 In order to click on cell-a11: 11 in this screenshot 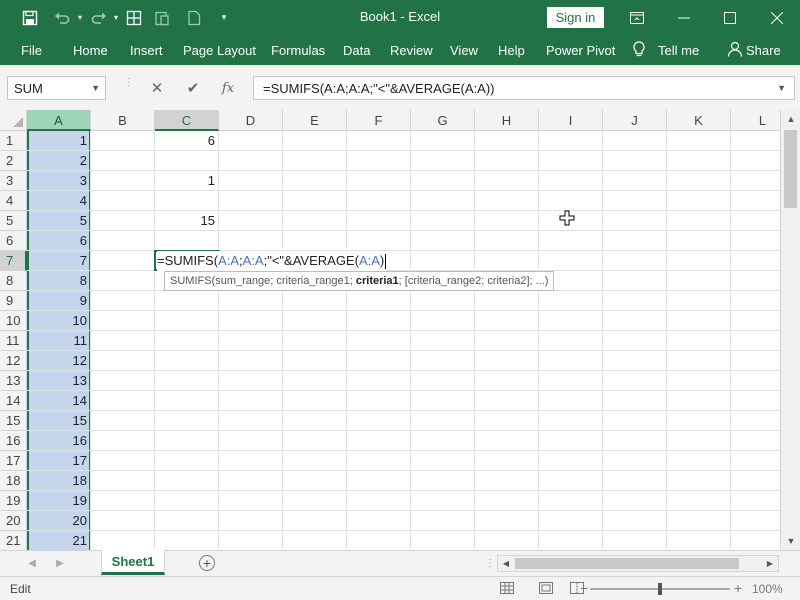, I will do `click(58, 341)`.